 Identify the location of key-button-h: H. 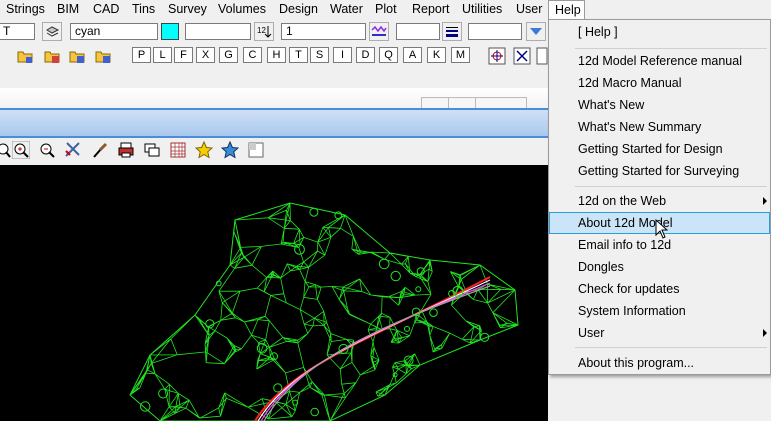
(276, 55).